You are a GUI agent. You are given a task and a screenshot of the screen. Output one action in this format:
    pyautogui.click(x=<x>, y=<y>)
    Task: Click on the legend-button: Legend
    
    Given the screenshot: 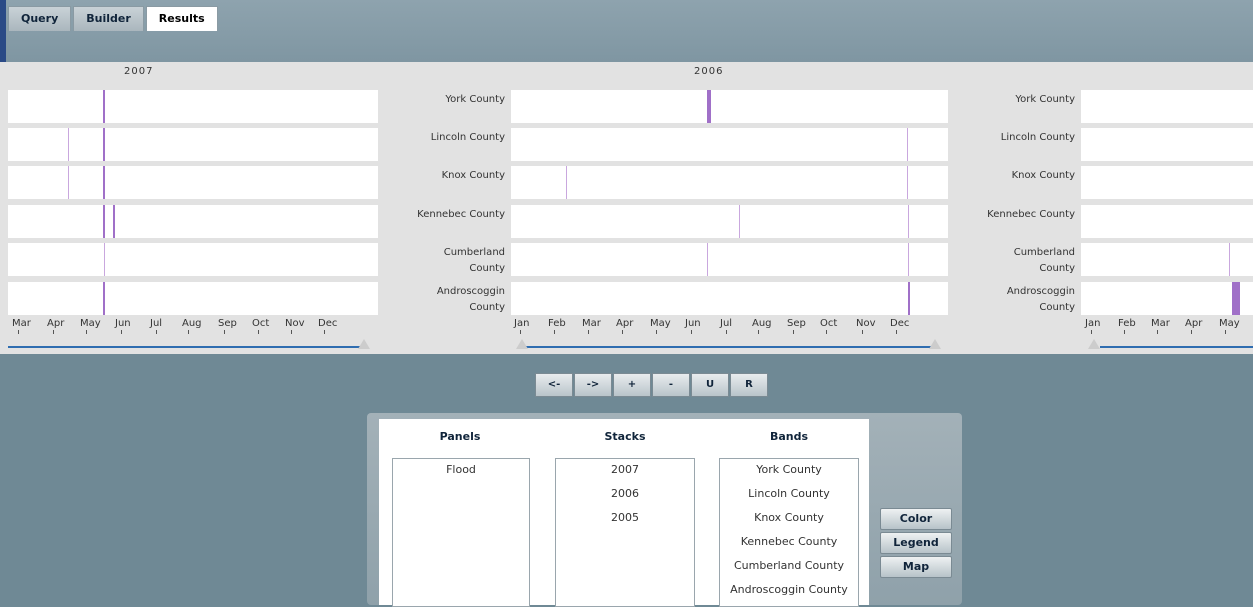 What is the action you would take?
    pyautogui.click(x=916, y=543)
    